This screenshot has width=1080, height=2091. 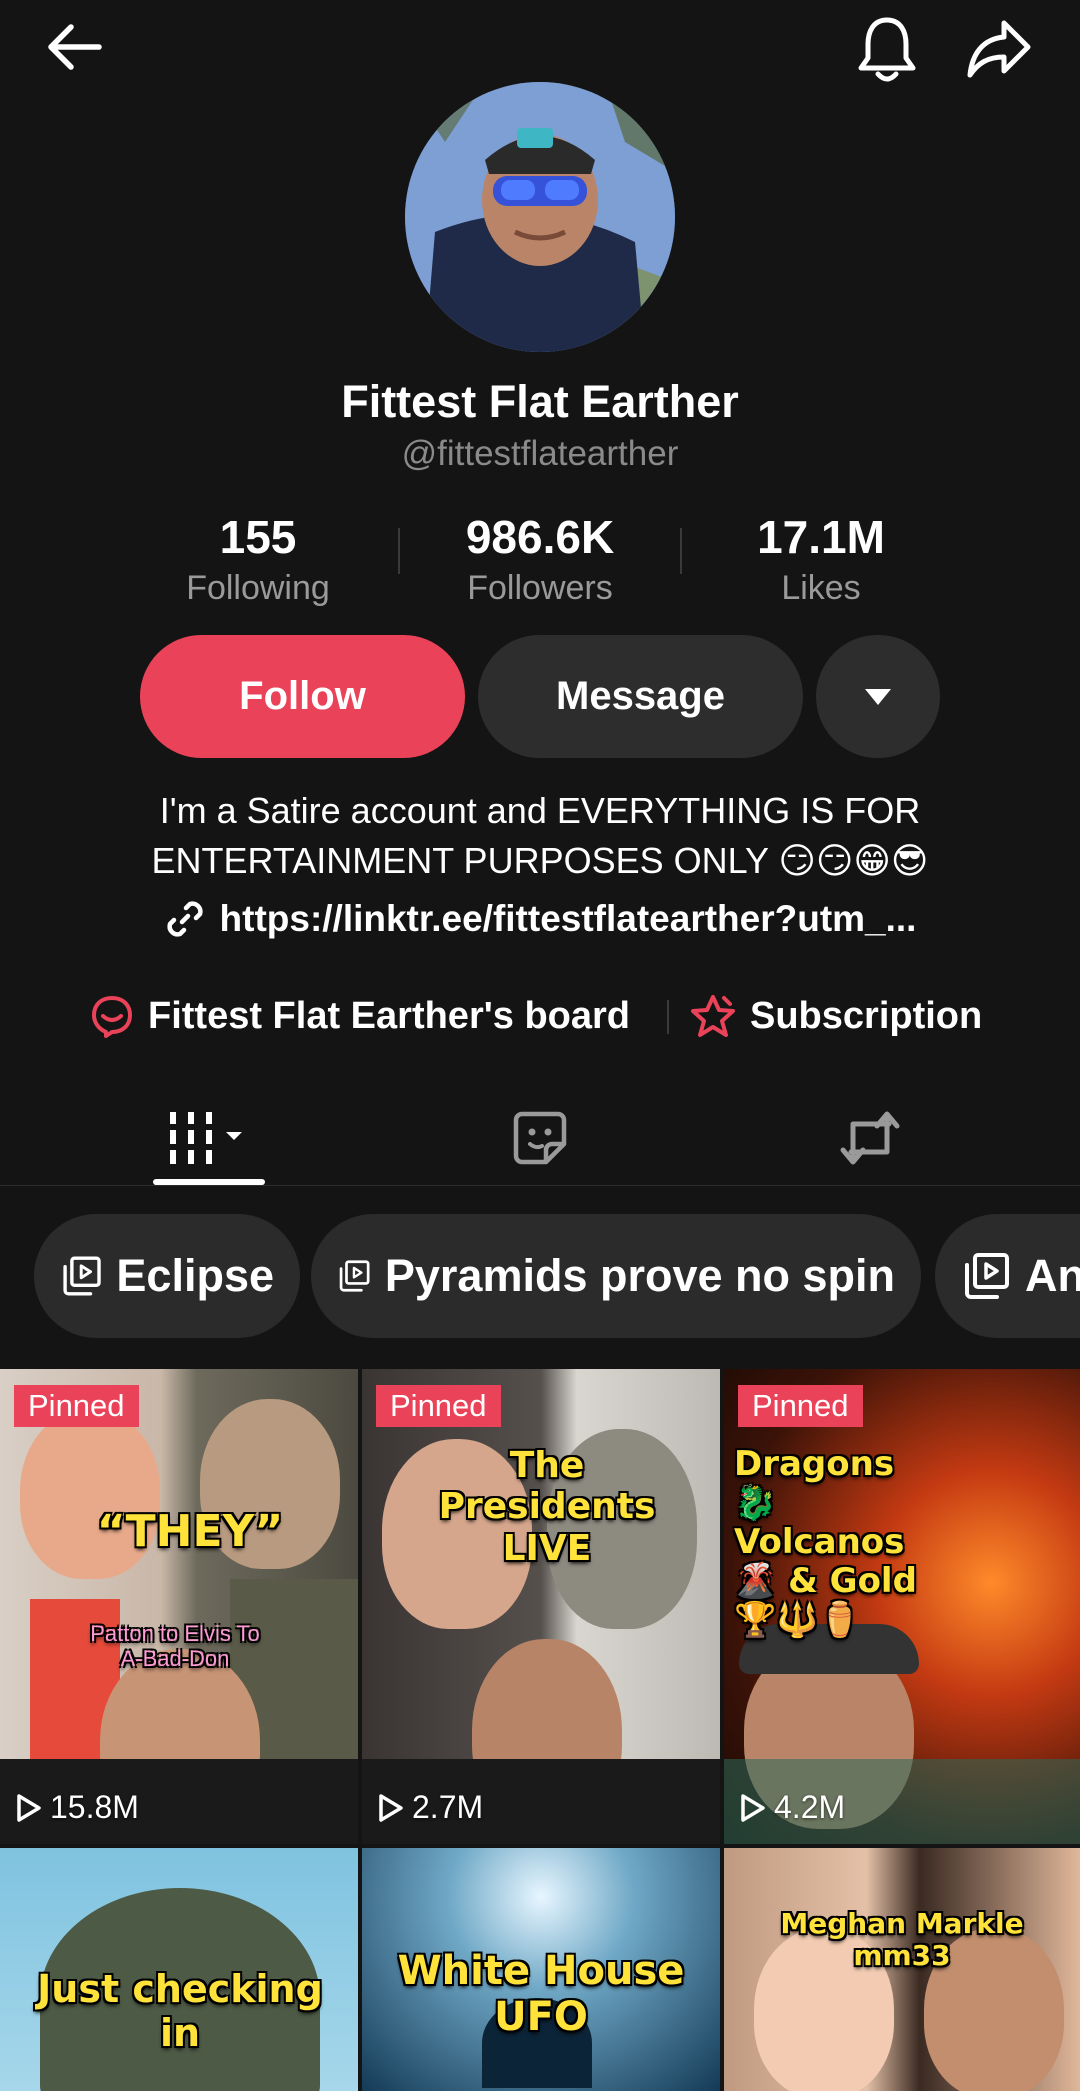 I want to click on favorites-sticker-icon, so click(x=540, y=1138).